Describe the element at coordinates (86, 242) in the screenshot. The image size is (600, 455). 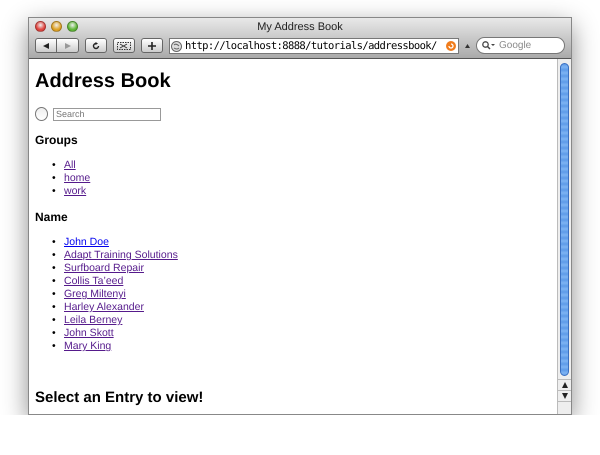
I see `contact-link: John Doe` at that location.